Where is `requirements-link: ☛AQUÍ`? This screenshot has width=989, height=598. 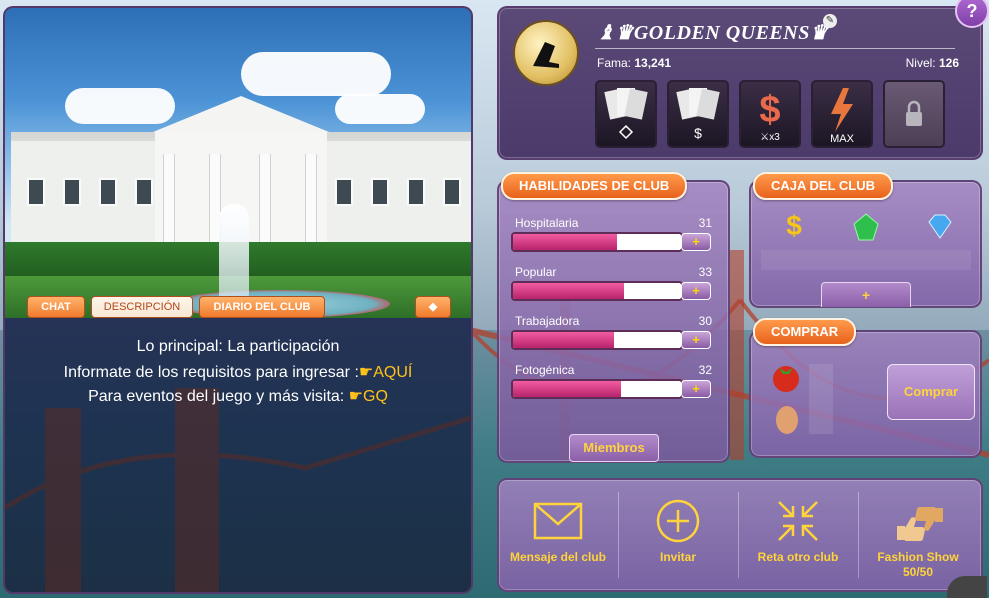
requirements-link: ☛AQUÍ is located at coordinates (385, 372).